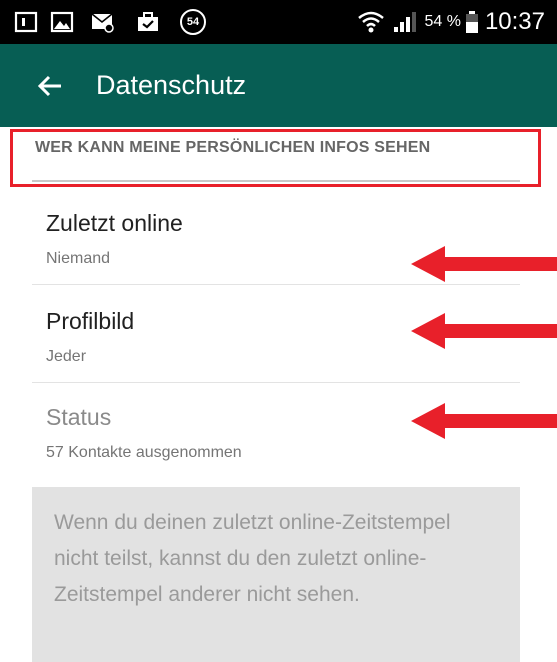 This screenshot has width=557, height=662. Describe the element at coordinates (233, 147) in the screenshot. I see `section-header: WER KANN MEINE PERSÖNLICHEN INFOS SEHEN` at that location.